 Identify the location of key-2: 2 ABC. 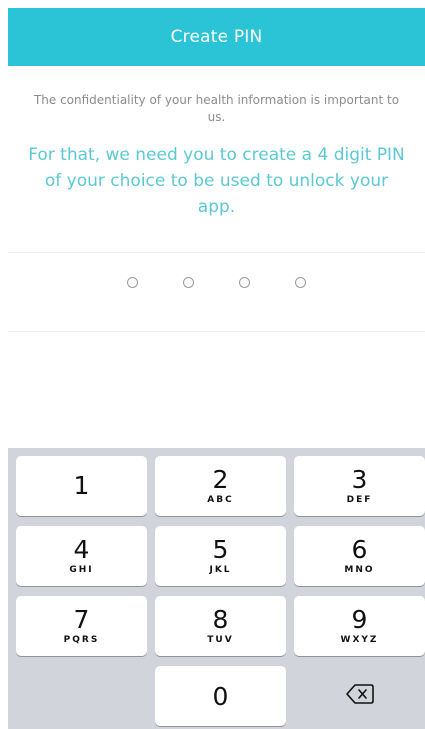
(220, 486).